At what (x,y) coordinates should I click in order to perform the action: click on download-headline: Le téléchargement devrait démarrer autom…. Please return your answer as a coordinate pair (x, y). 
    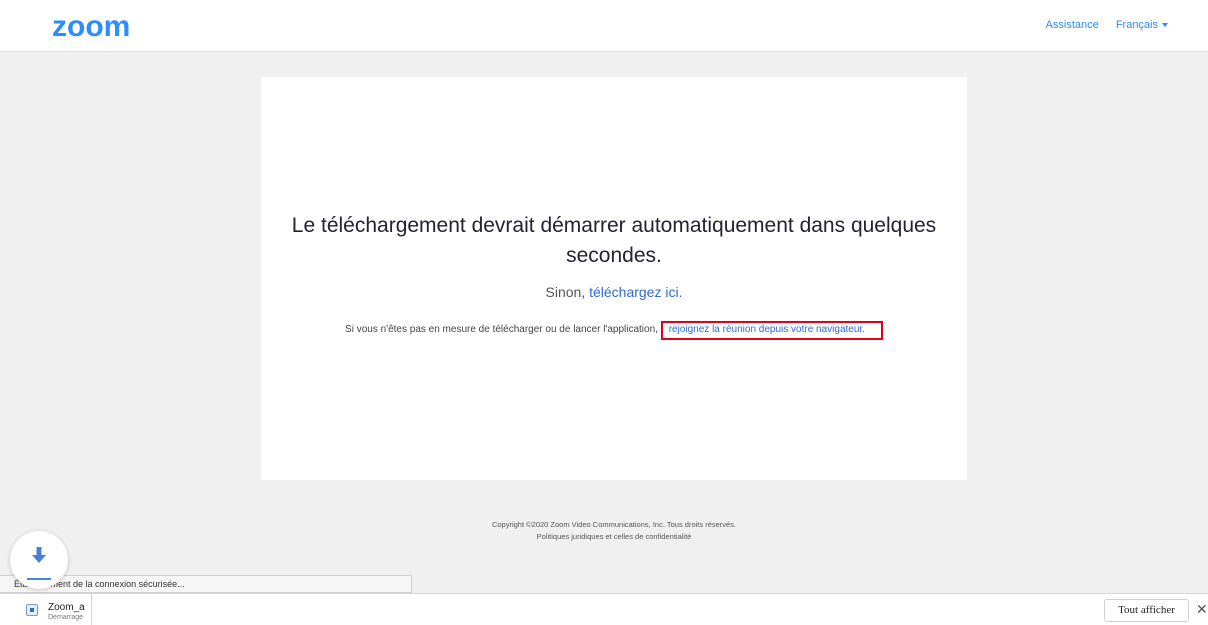
    Looking at the image, I should click on (614, 240).